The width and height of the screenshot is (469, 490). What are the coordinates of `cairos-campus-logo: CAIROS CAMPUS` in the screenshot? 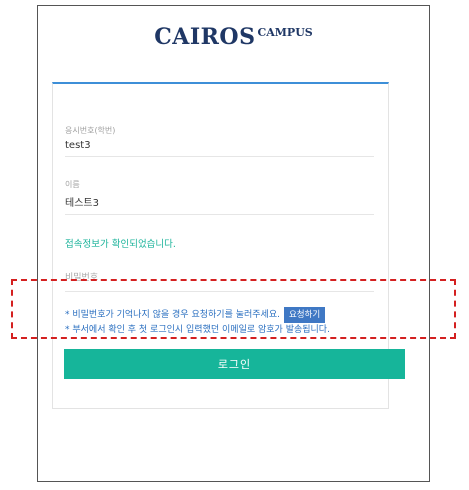 It's located at (233, 37).